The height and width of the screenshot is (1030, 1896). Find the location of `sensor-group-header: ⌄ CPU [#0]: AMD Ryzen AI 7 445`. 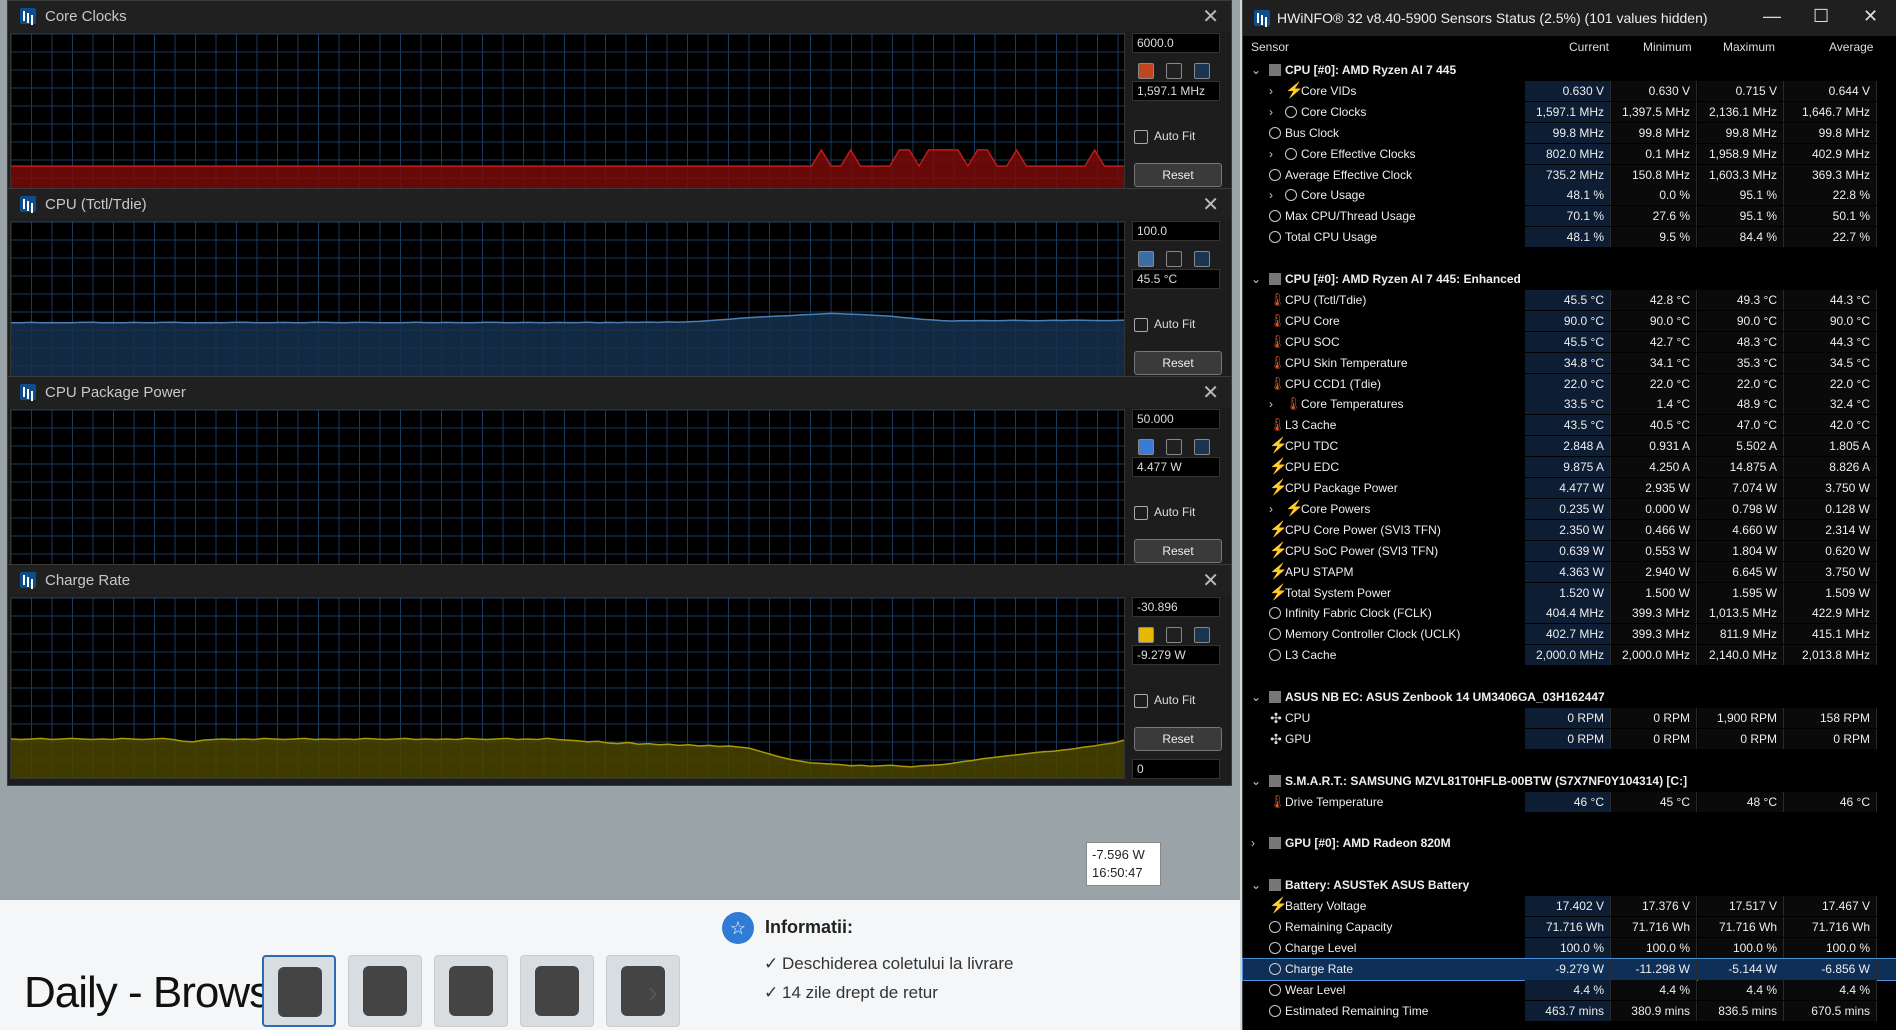

sensor-group-header: ⌄ CPU [#0]: AMD Ryzen AI 7 445 is located at coordinates (1569, 70).